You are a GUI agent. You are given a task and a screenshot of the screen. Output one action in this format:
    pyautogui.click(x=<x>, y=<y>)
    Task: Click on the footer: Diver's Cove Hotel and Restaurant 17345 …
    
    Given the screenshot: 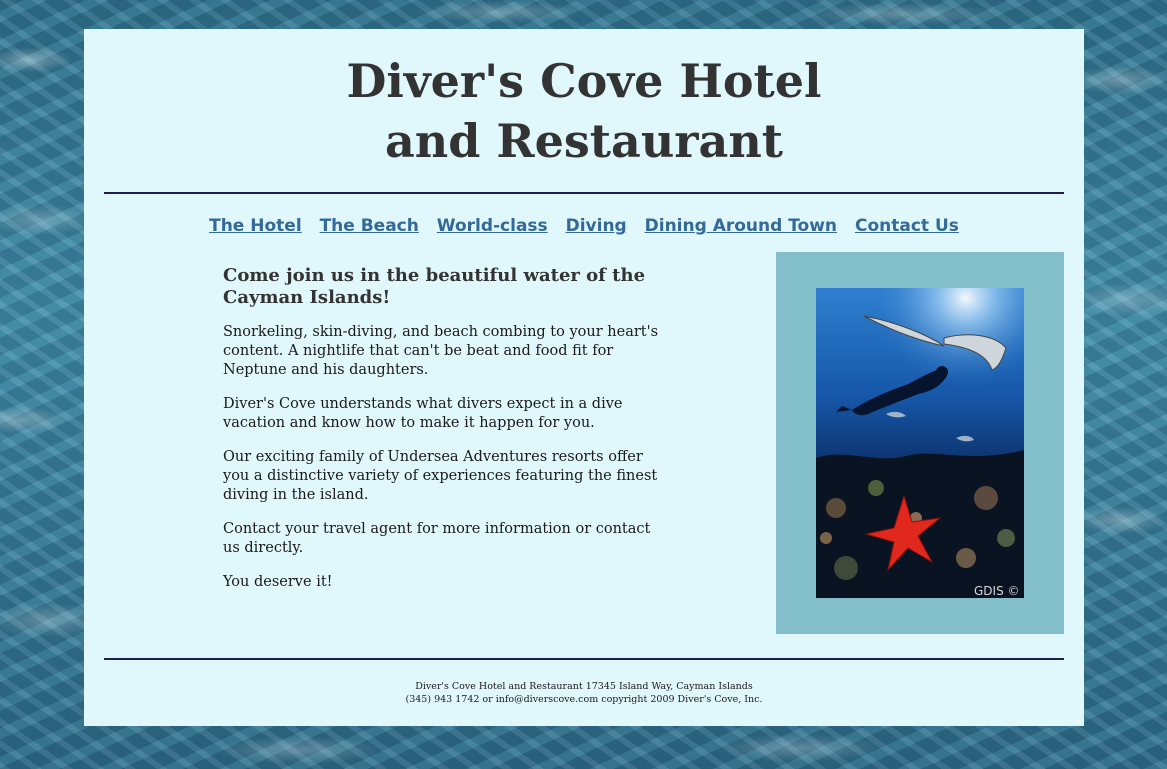 What is the action you would take?
    pyautogui.click(x=584, y=693)
    